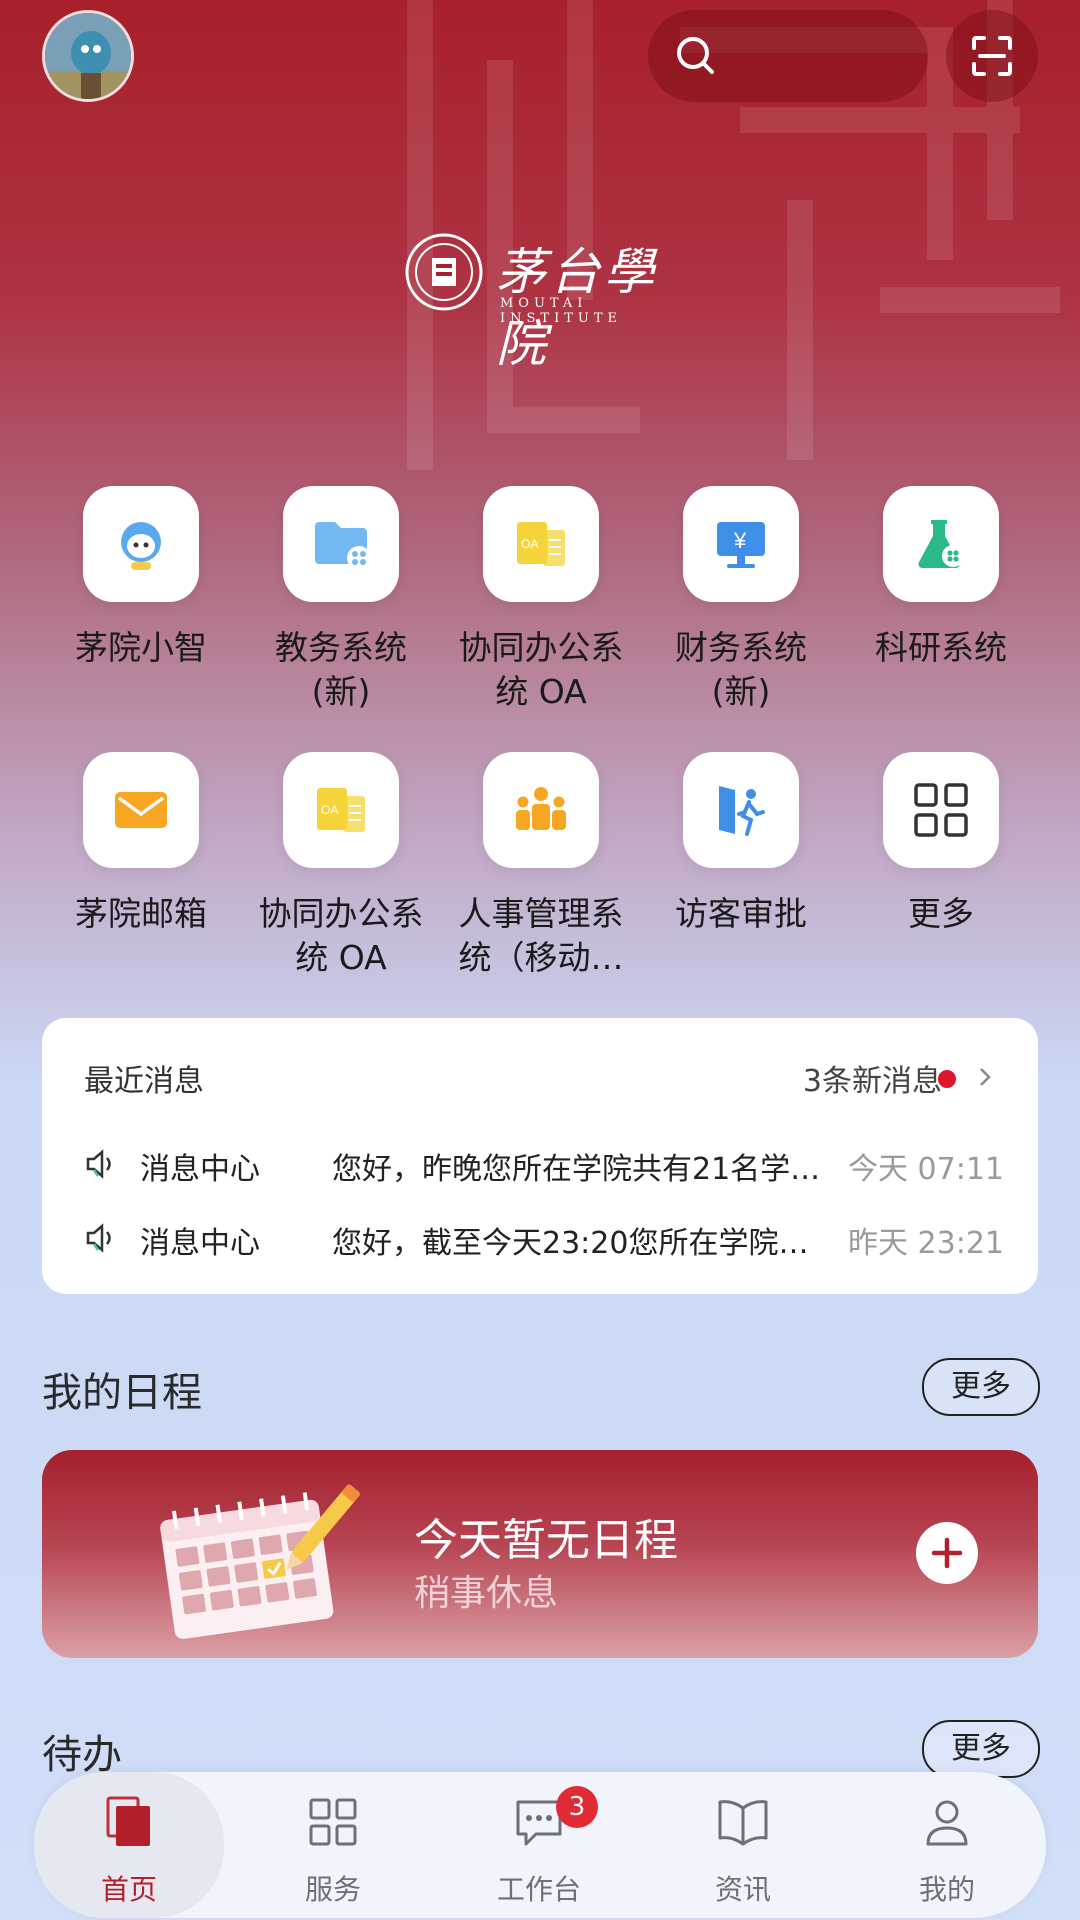 The height and width of the screenshot is (1920, 1080). What do you see at coordinates (444, 272) in the screenshot?
I see `institute-seal-icon` at bounding box center [444, 272].